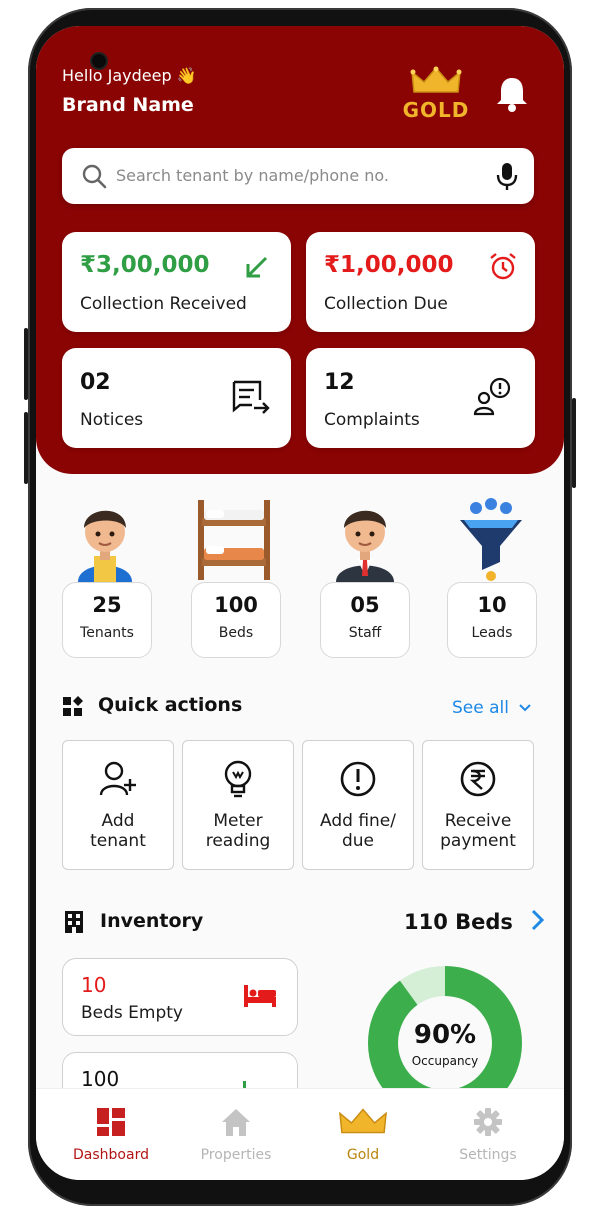  I want to click on add-user-icon, so click(117, 778).